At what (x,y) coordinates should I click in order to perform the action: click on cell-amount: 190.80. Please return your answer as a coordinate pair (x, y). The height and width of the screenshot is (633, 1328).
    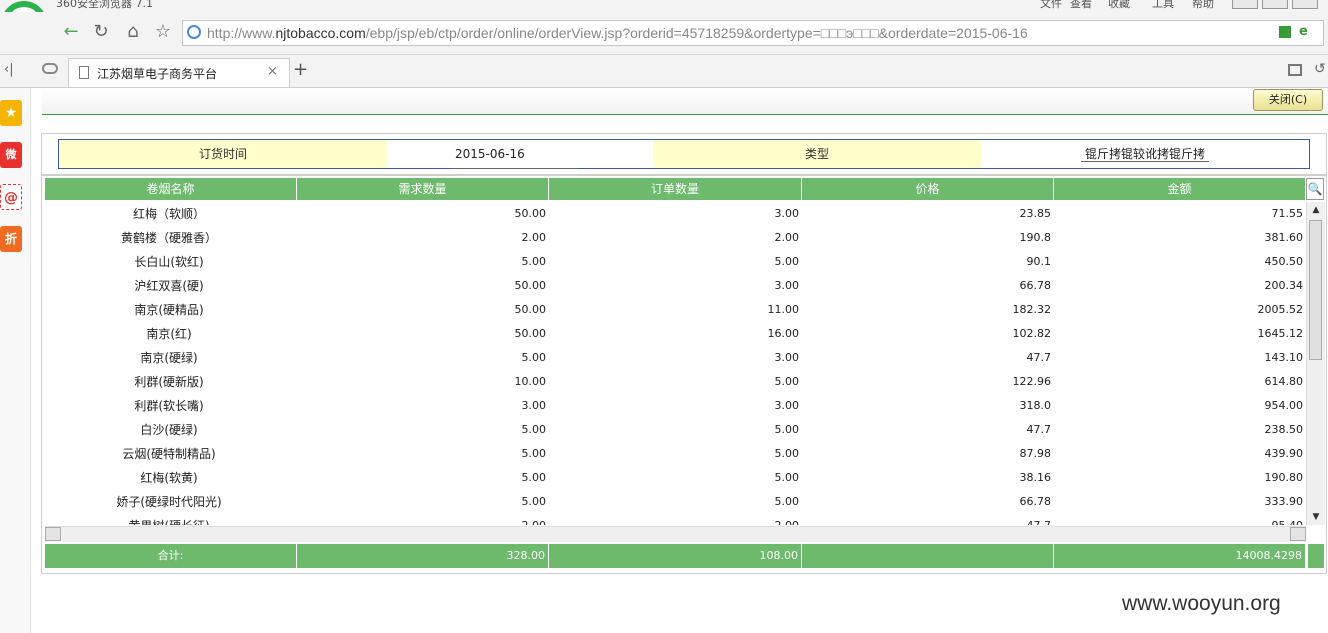
    Looking at the image, I should click on (1284, 477).